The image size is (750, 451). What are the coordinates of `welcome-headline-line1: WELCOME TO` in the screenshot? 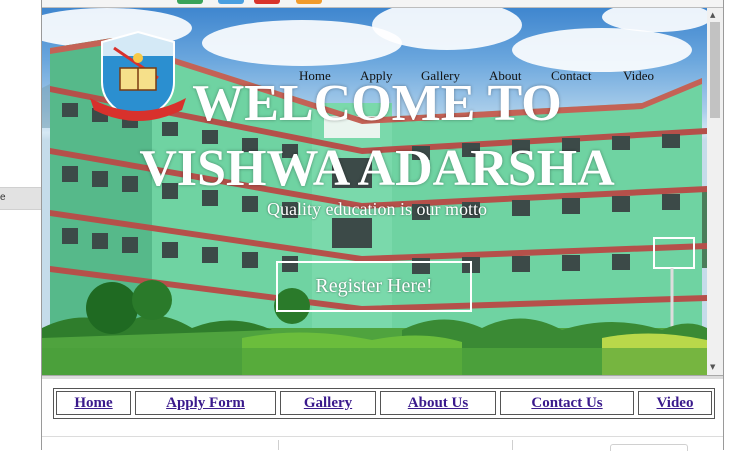 It's located at (377, 103).